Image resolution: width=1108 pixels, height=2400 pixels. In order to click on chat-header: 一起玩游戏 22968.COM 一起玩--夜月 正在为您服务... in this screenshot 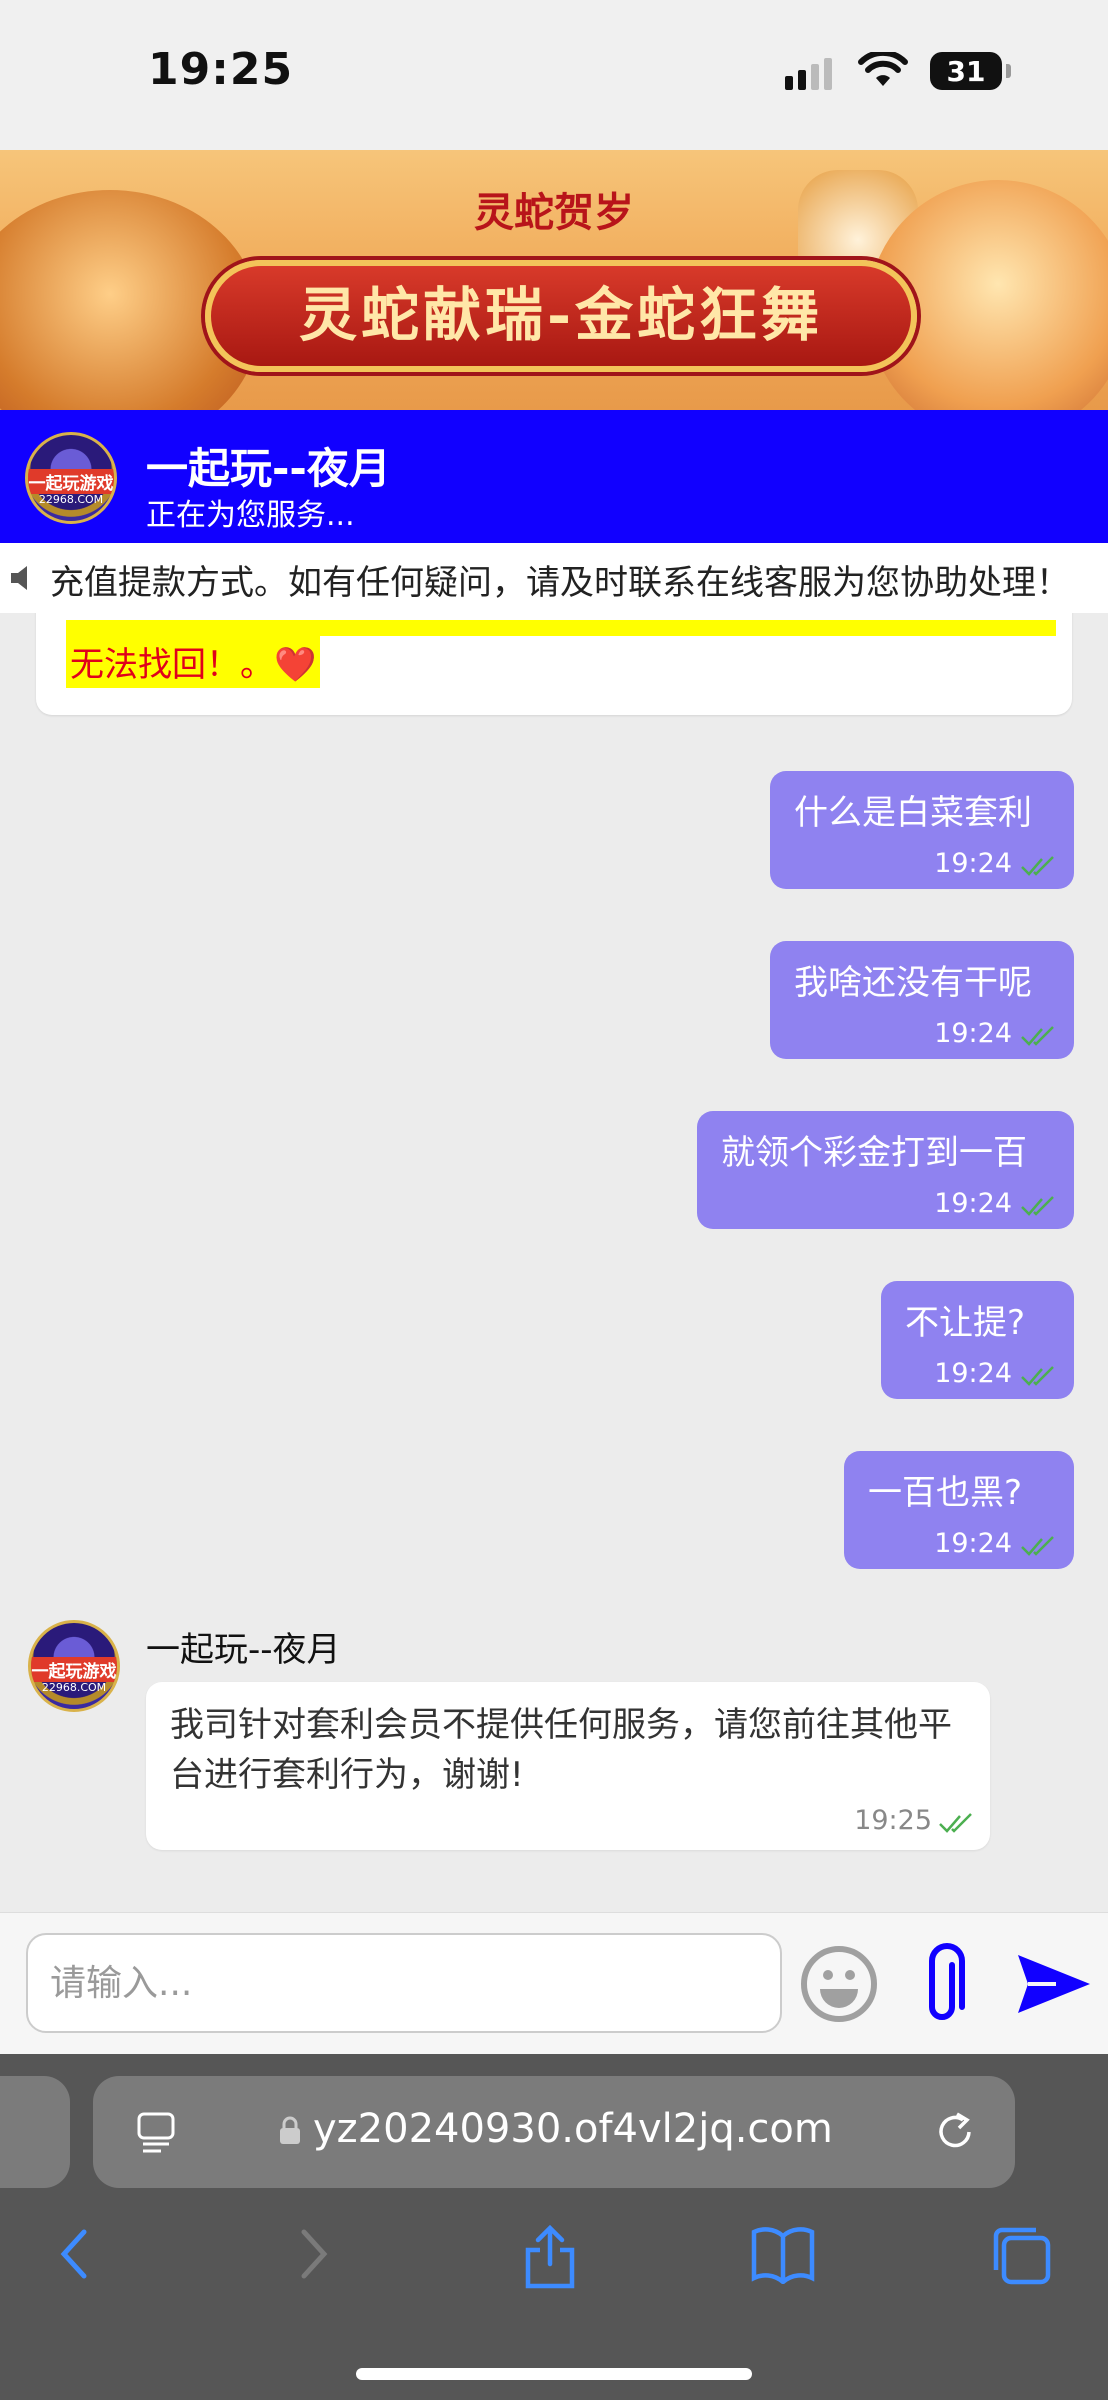, I will do `click(554, 476)`.